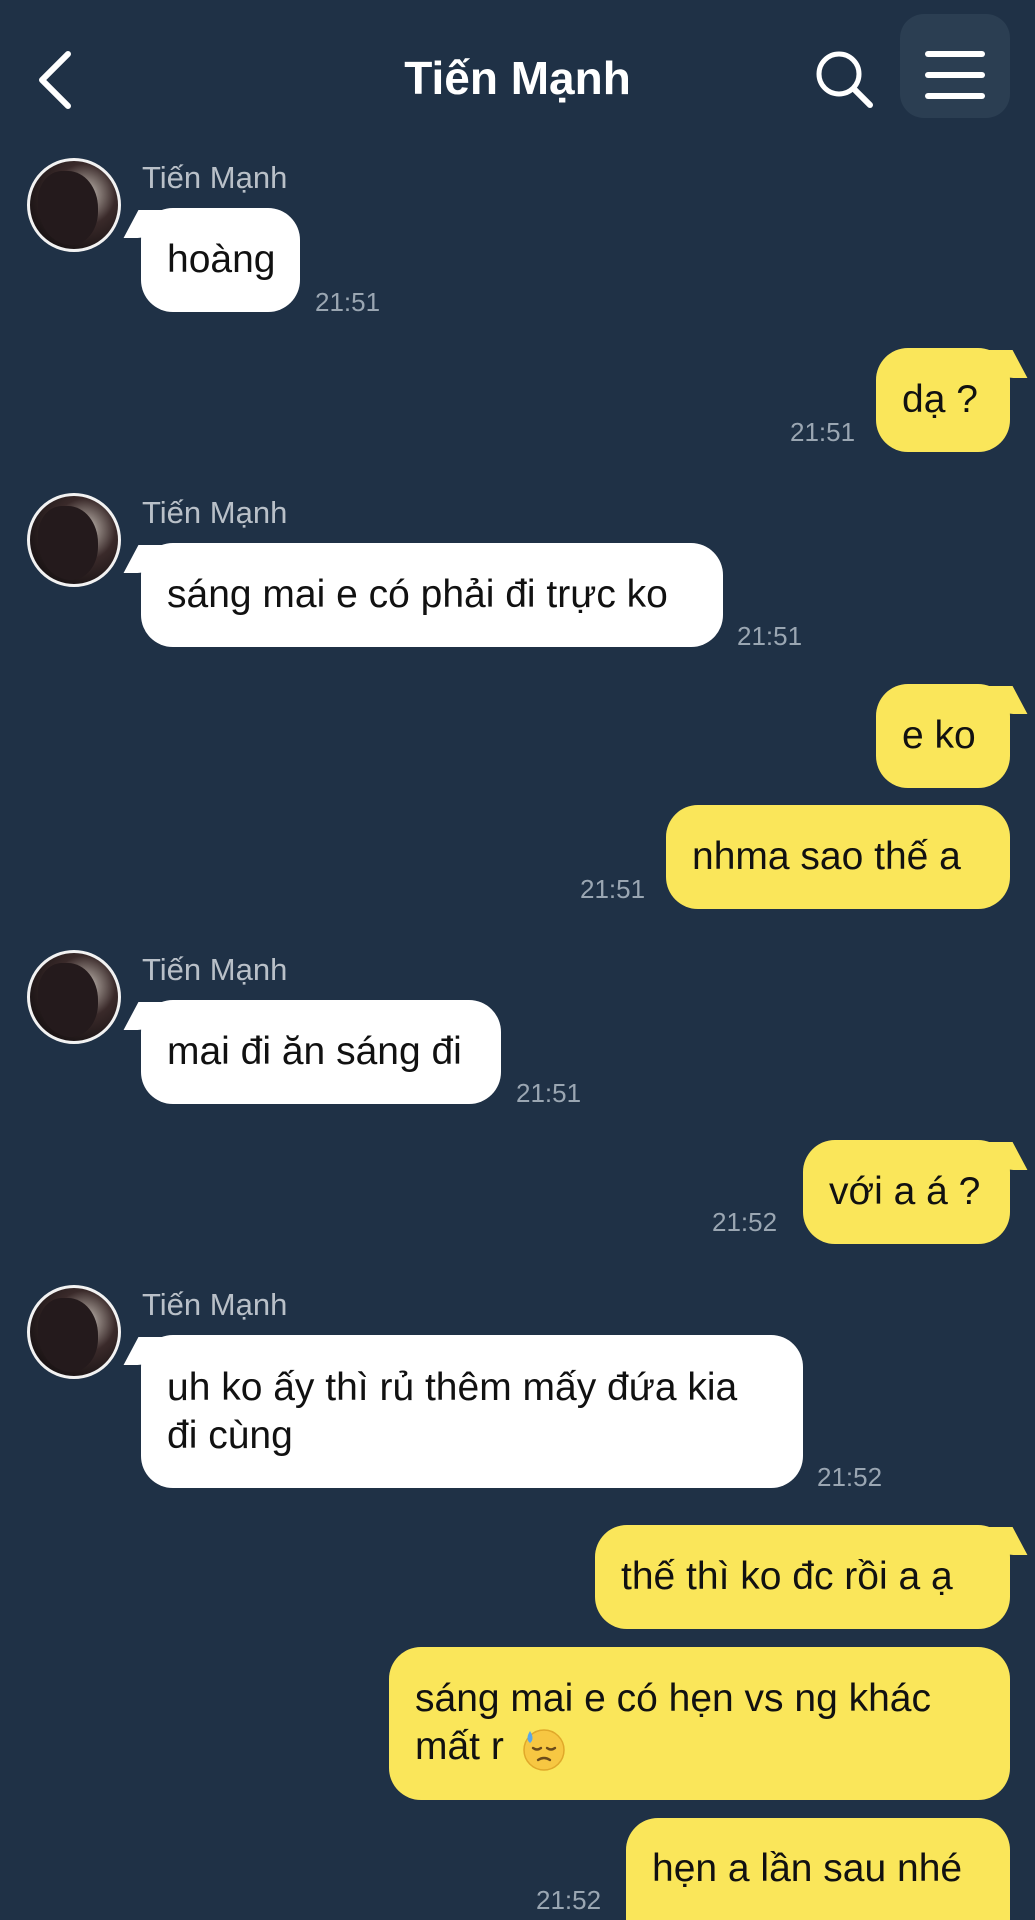 This screenshot has height=1920, width=1035. I want to click on search-button, so click(845, 80).